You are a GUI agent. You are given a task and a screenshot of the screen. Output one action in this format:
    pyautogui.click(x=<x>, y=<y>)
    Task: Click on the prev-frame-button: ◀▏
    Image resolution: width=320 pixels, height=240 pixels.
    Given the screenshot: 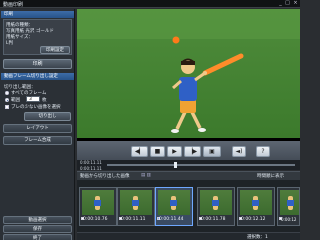 What is the action you would take?
    pyautogui.click(x=139, y=151)
    